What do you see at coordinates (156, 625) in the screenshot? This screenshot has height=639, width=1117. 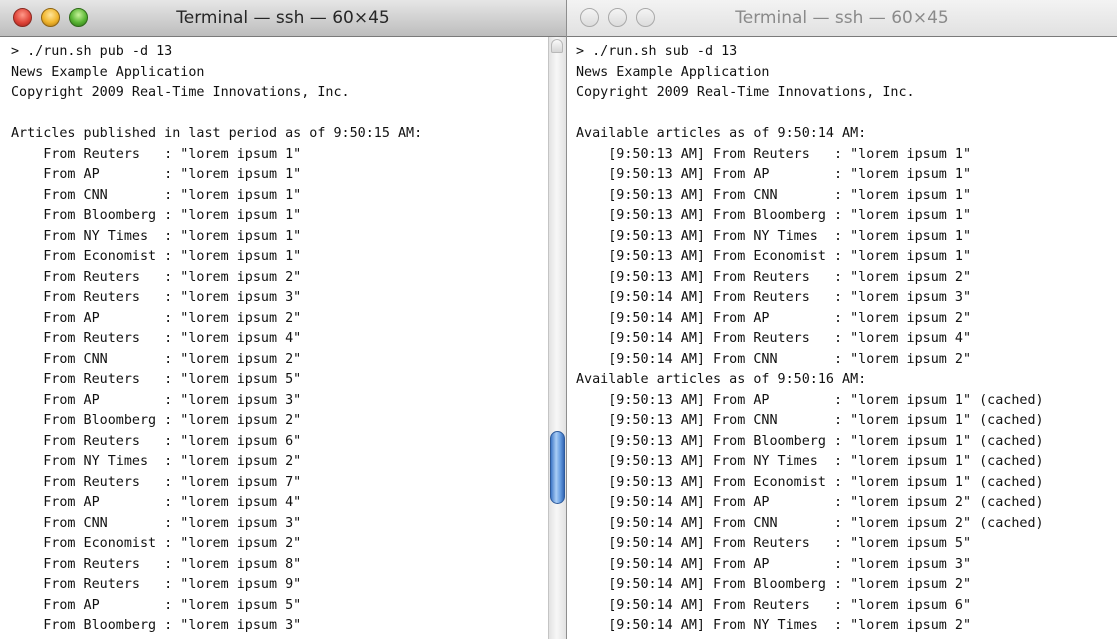 I see `terminal-line: From Bloomberg : "lorem ipsum 3"` at bounding box center [156, 625].